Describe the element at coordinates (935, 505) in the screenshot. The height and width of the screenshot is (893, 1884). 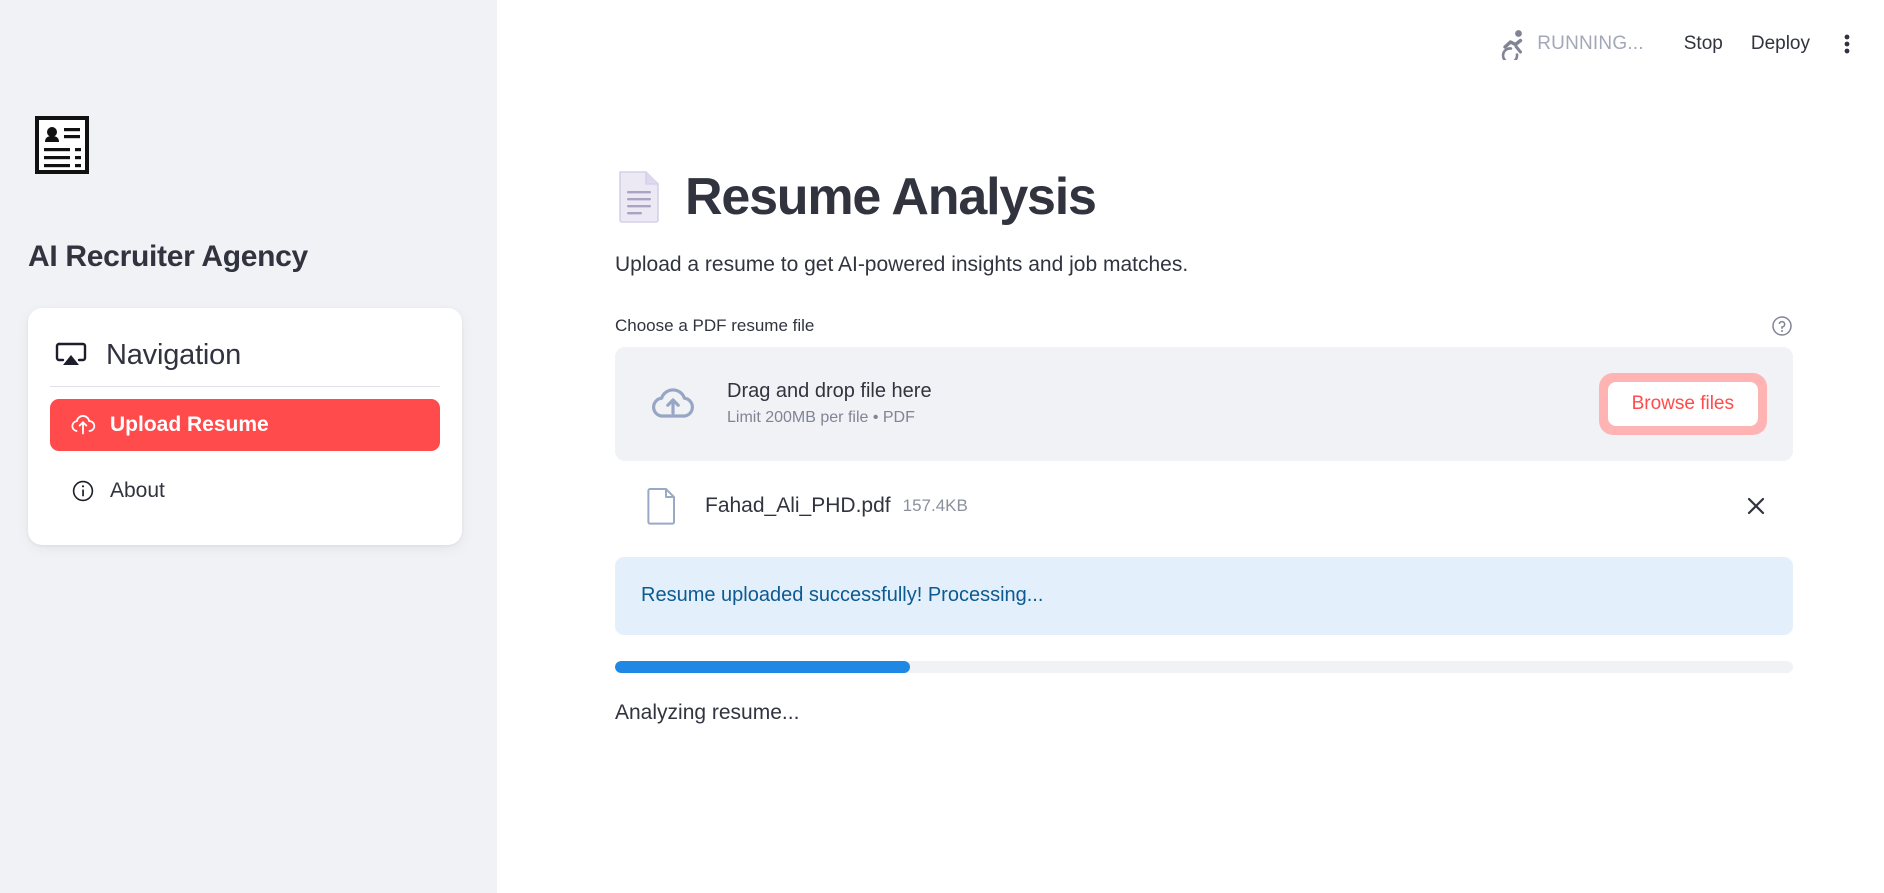
I see `uploaded-file-size: 157.4KB` at that location.